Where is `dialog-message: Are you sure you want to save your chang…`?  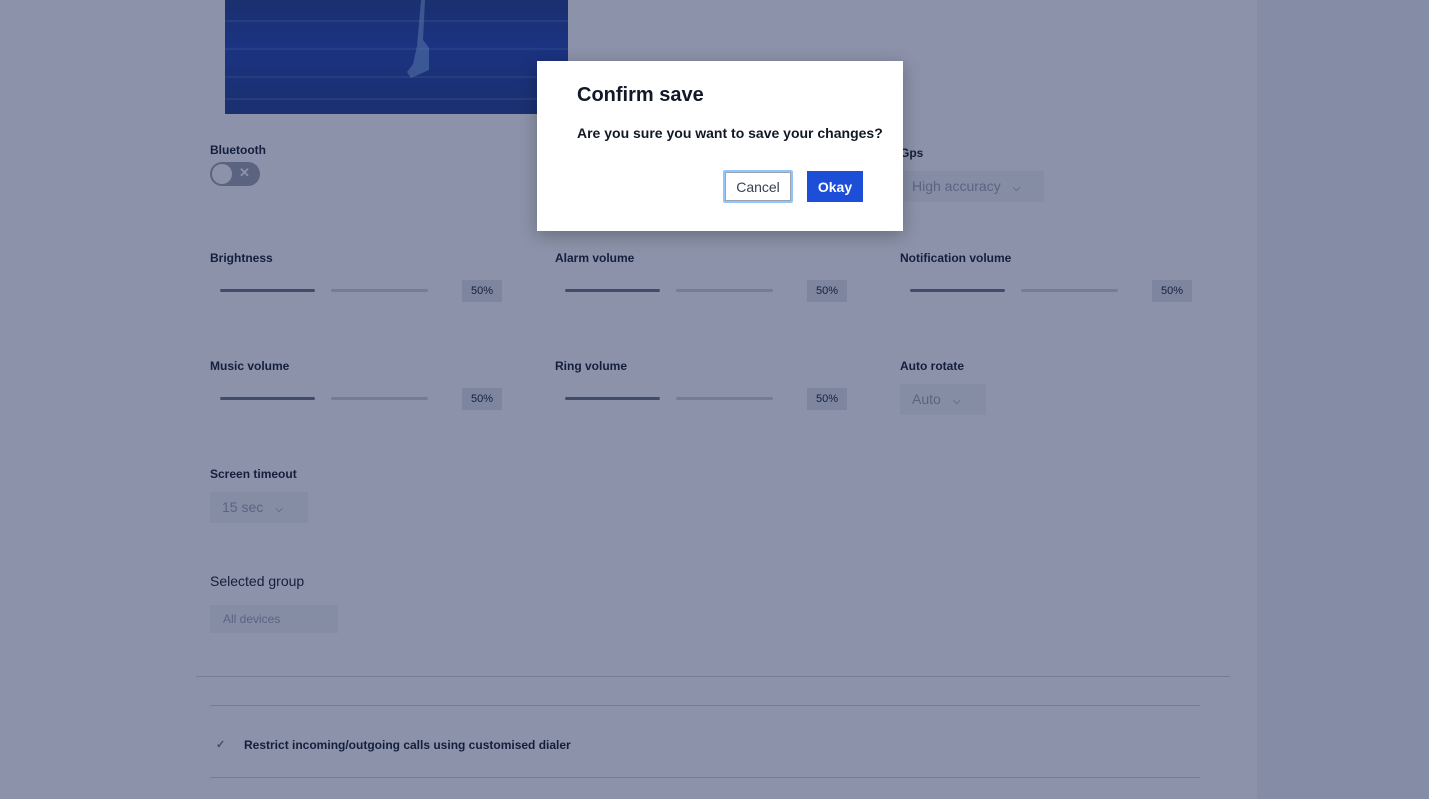 dialog-message: Are you sure you want to save your chang… is located at coordinates (730, 133).